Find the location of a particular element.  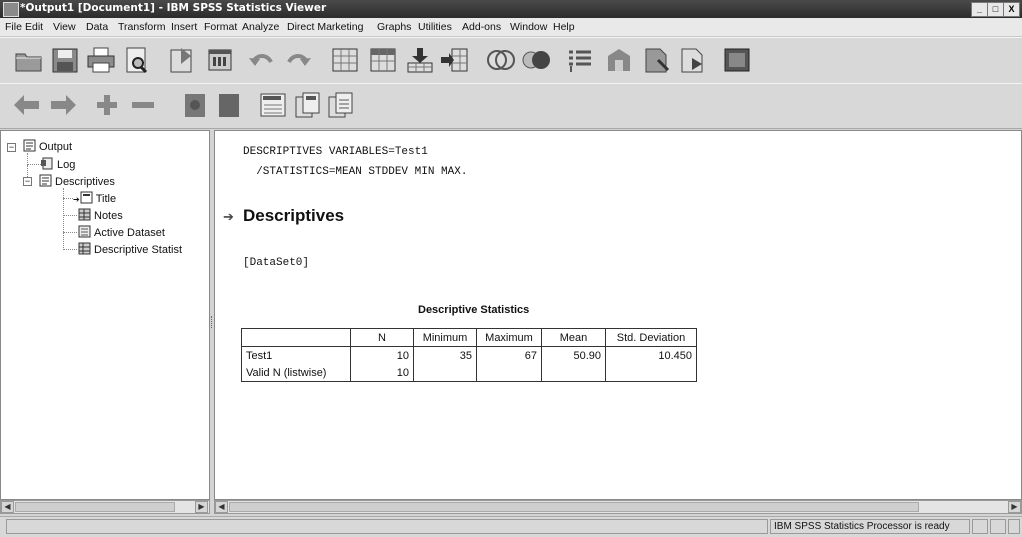

print-preview-icon is located at coordinates (137, 60).